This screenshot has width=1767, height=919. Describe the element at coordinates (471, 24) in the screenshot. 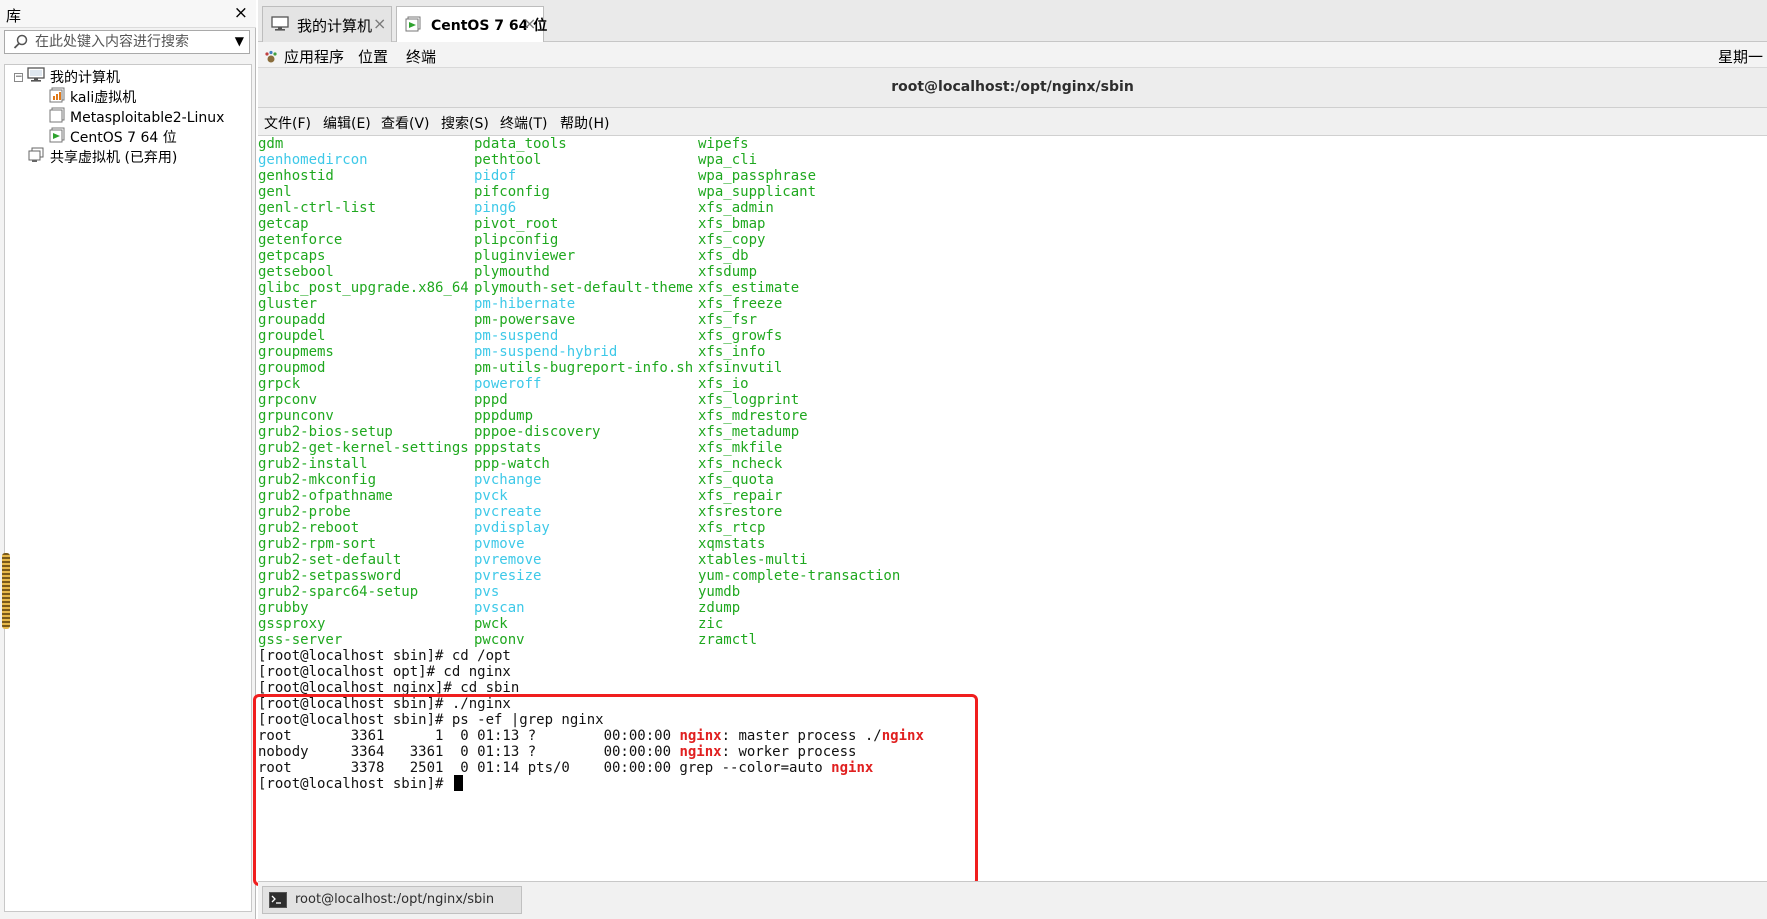

I see `tab-centos: CentOS 7 64 位 ×` at that location.